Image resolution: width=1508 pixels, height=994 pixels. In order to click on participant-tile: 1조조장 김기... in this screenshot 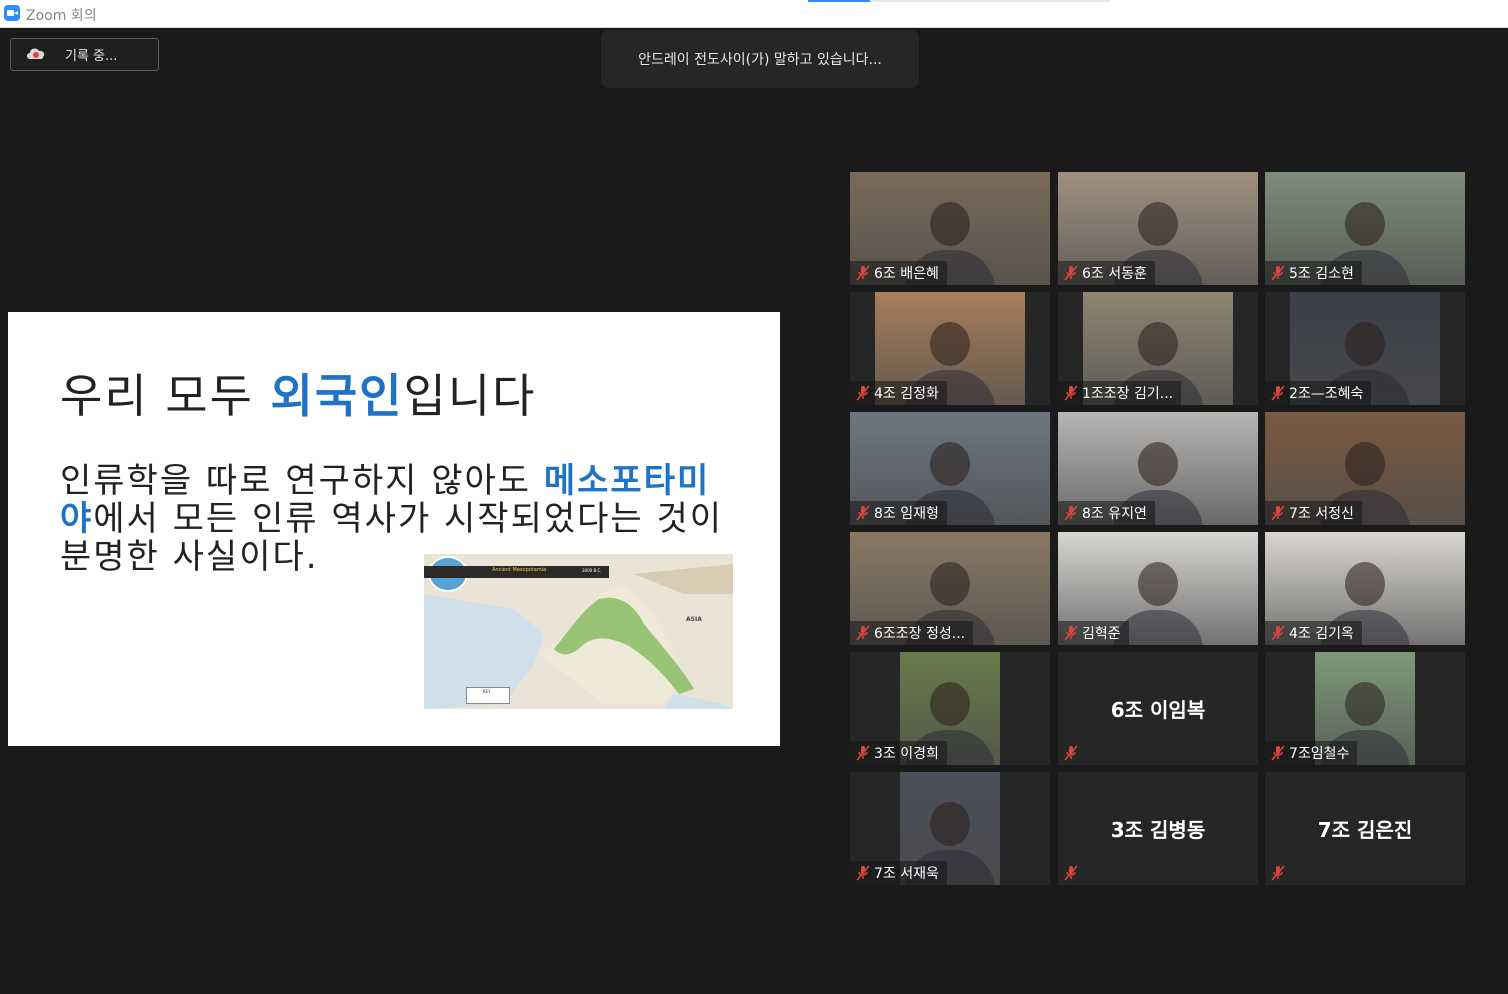, I will do `click(1158, 348)`.